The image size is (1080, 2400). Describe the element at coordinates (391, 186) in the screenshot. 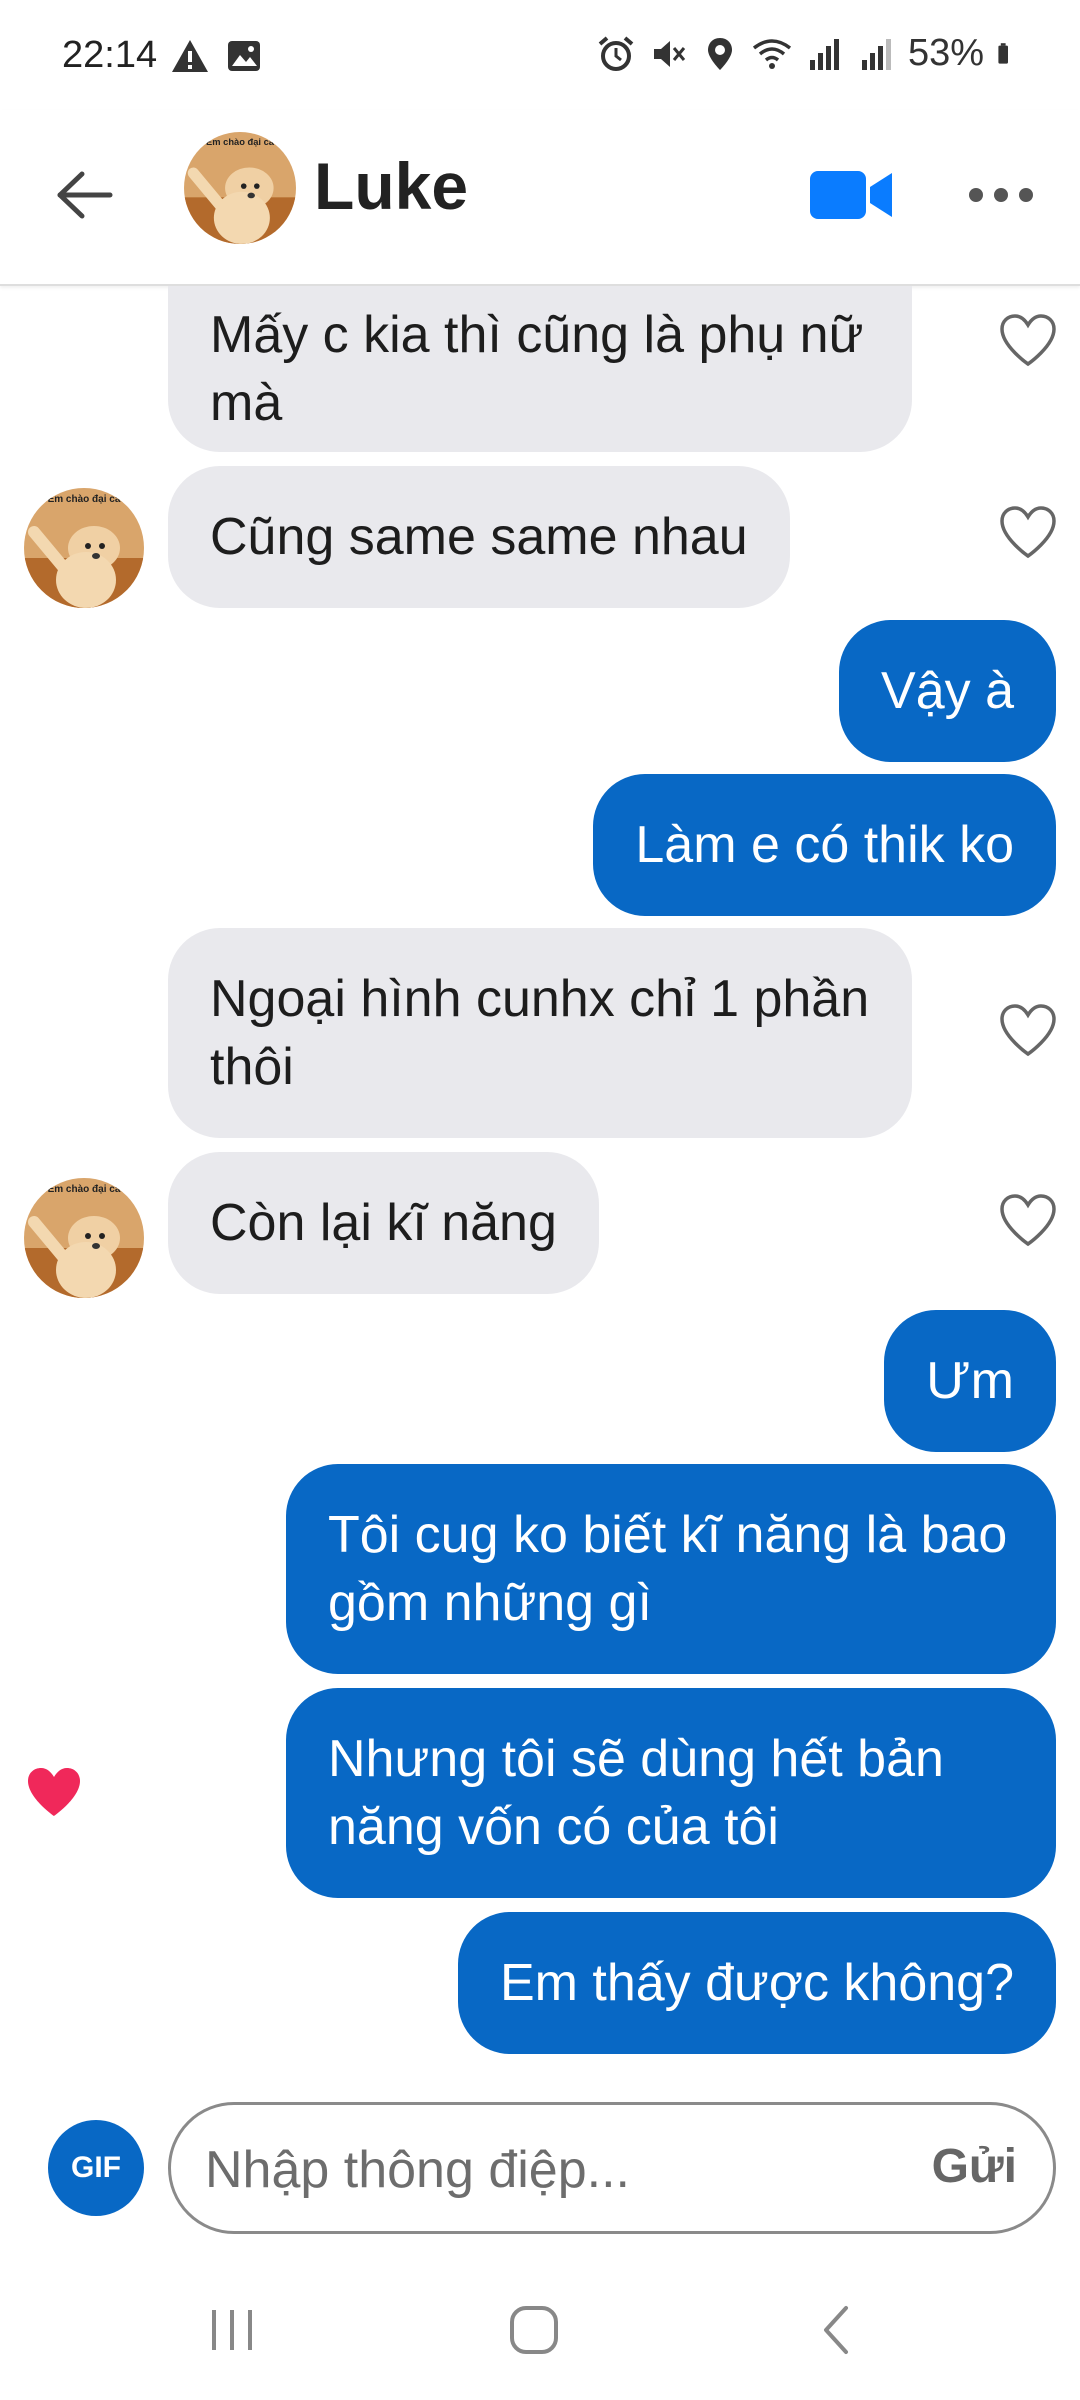

I see `contact-name: Luke` at that location.